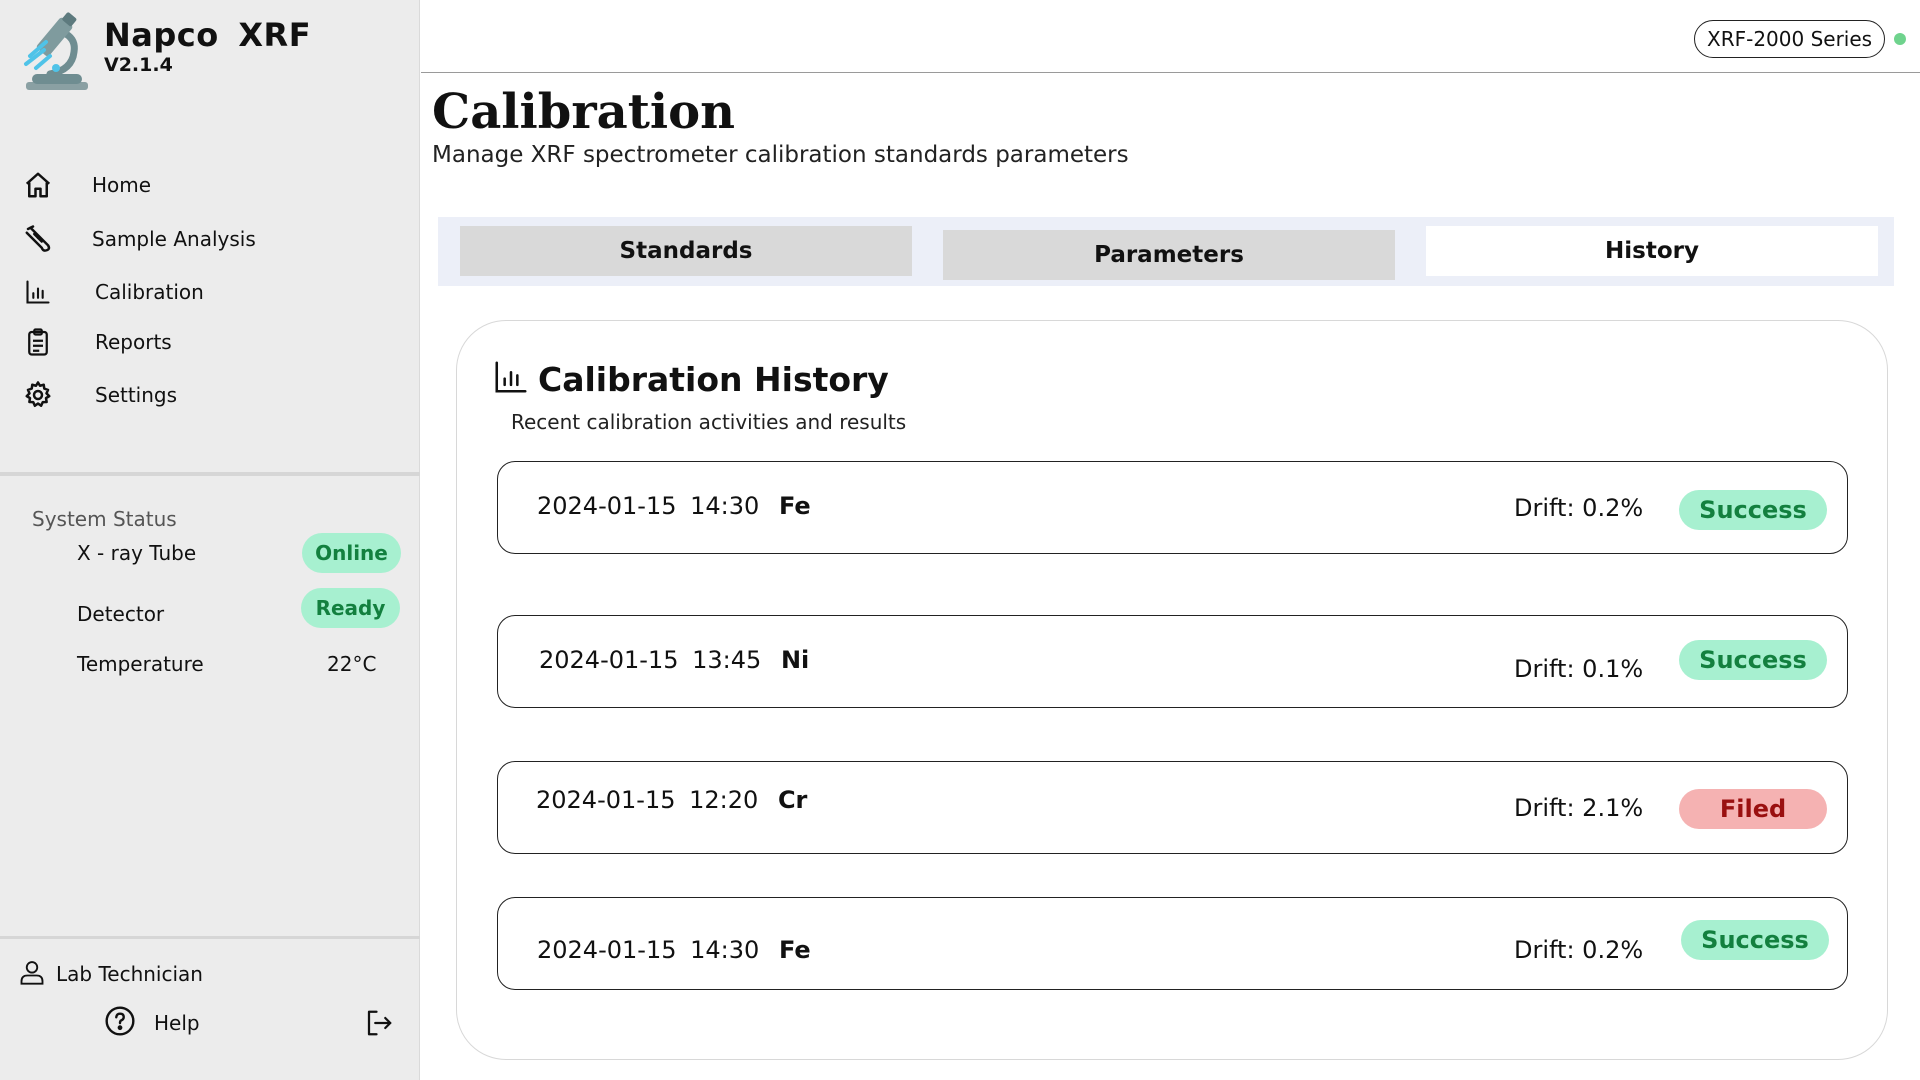 Image resolution: width=1920 pixels, height=1080 pixels. What do you see at coordinates (210, 474) in the screenshot?
I see `sidebar-divider` at bounding box center [210, 474].